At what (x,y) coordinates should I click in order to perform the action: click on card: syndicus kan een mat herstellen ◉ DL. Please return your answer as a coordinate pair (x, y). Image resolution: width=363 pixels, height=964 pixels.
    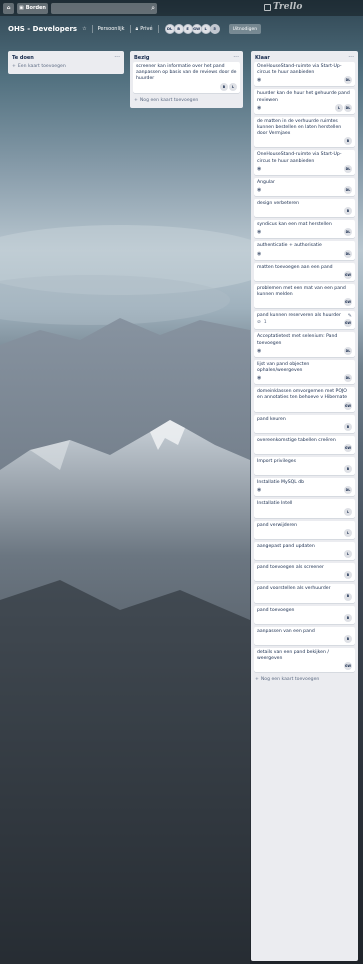
    Looking at the image, I should click on (304, 229).